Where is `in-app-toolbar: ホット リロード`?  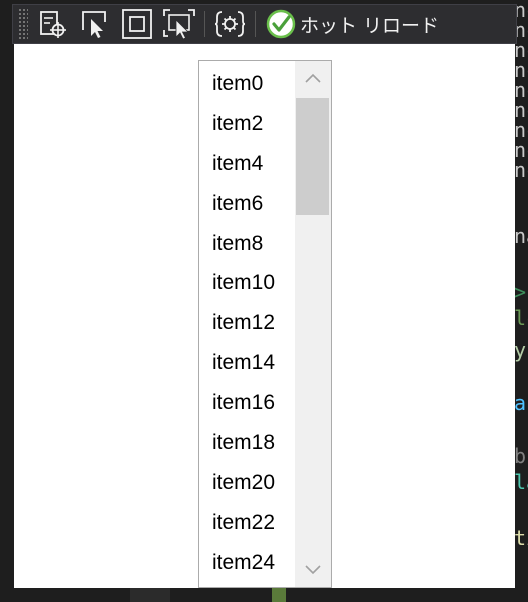
in-app-toolbar: ホット リロード is located at coordinates (264, 24).